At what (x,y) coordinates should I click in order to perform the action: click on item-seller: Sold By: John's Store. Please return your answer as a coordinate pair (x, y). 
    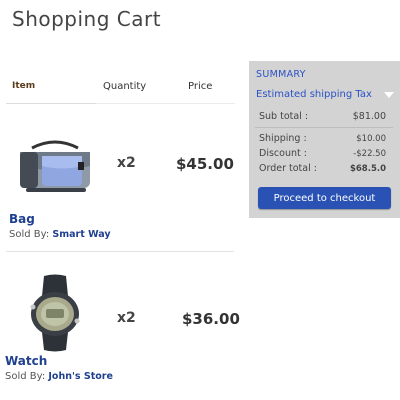
    Looking at the image, I should click on (59, 376).